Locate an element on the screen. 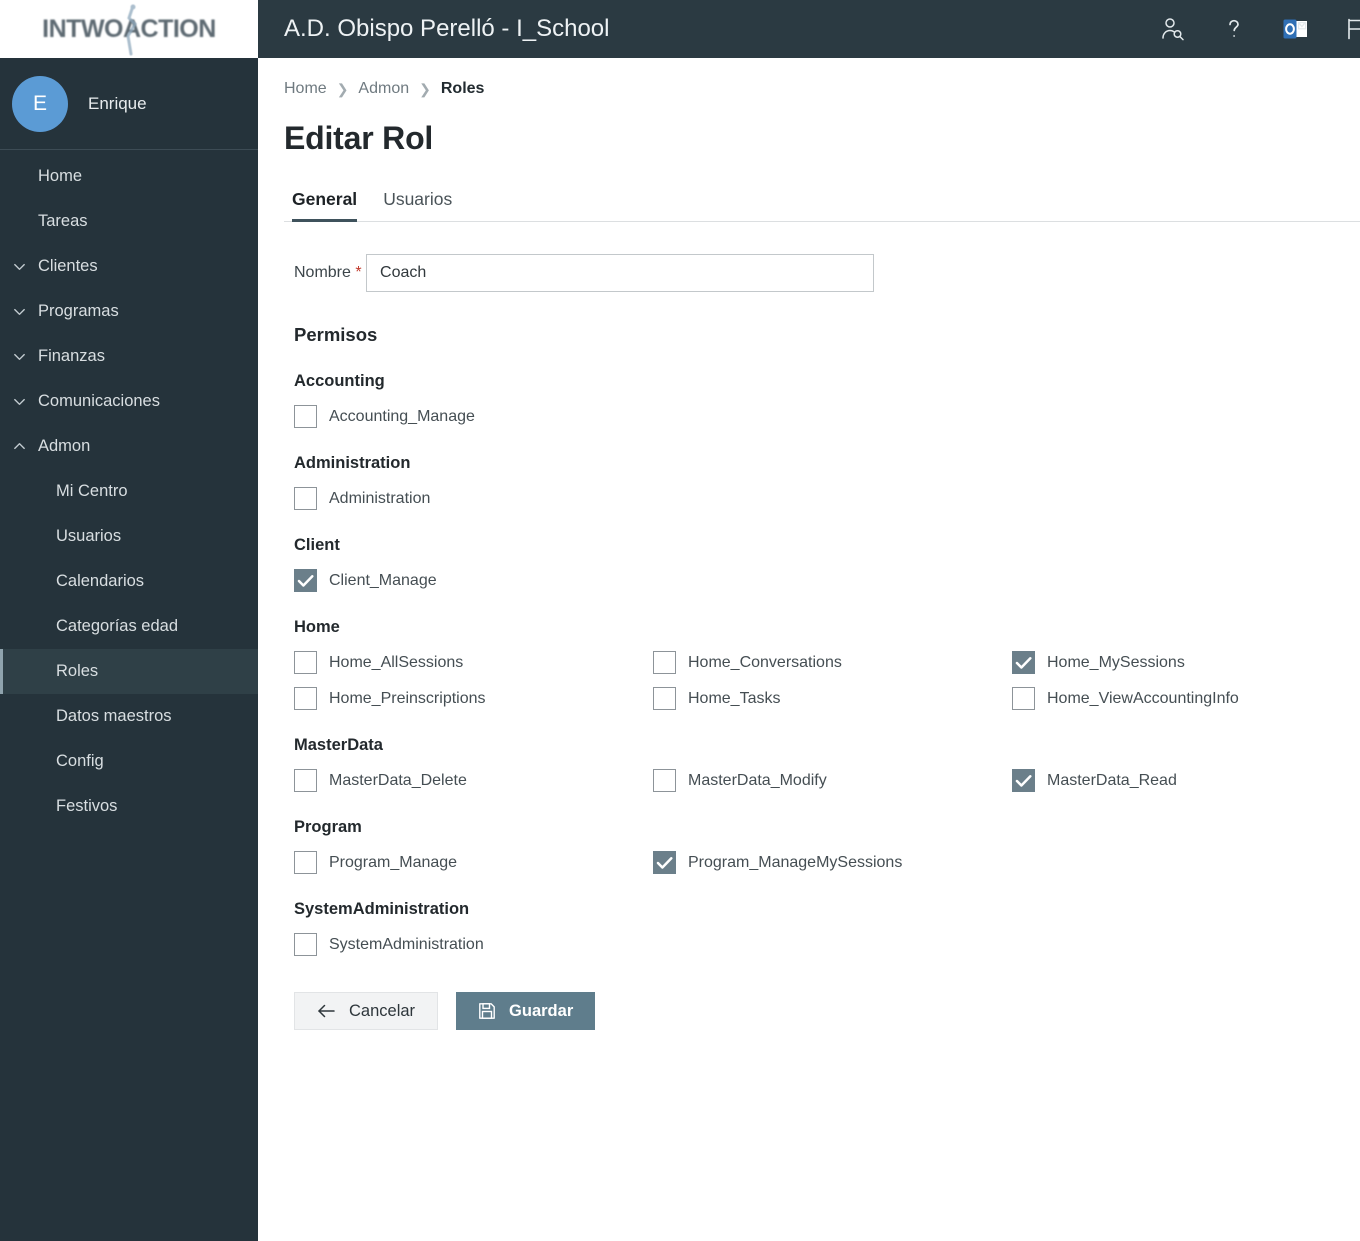 Image resolution: width=1360 pixels, height=1241 pixels. help-icon is located at coordinates (1234, 29).